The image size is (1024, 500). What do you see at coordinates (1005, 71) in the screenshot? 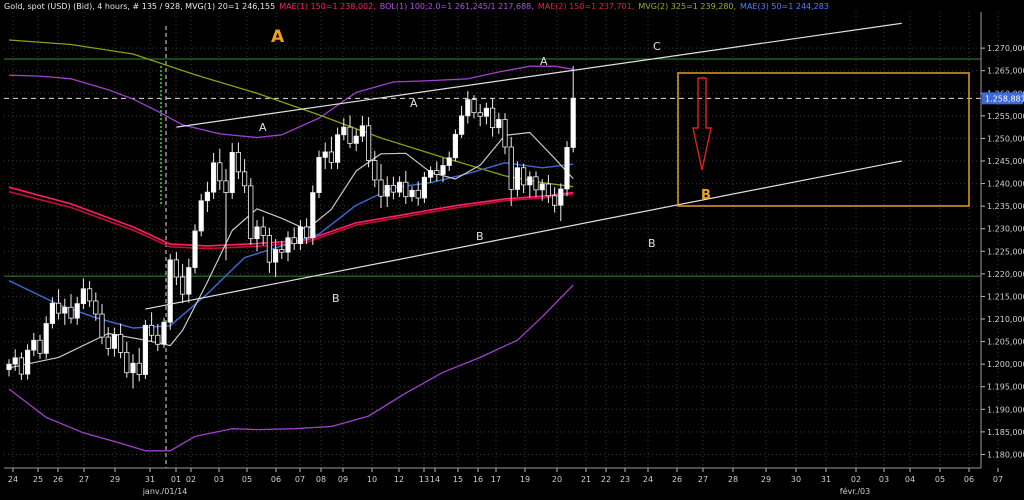
I see `y-tick-label: 1.265,000` at bounding box center [1005, 71].